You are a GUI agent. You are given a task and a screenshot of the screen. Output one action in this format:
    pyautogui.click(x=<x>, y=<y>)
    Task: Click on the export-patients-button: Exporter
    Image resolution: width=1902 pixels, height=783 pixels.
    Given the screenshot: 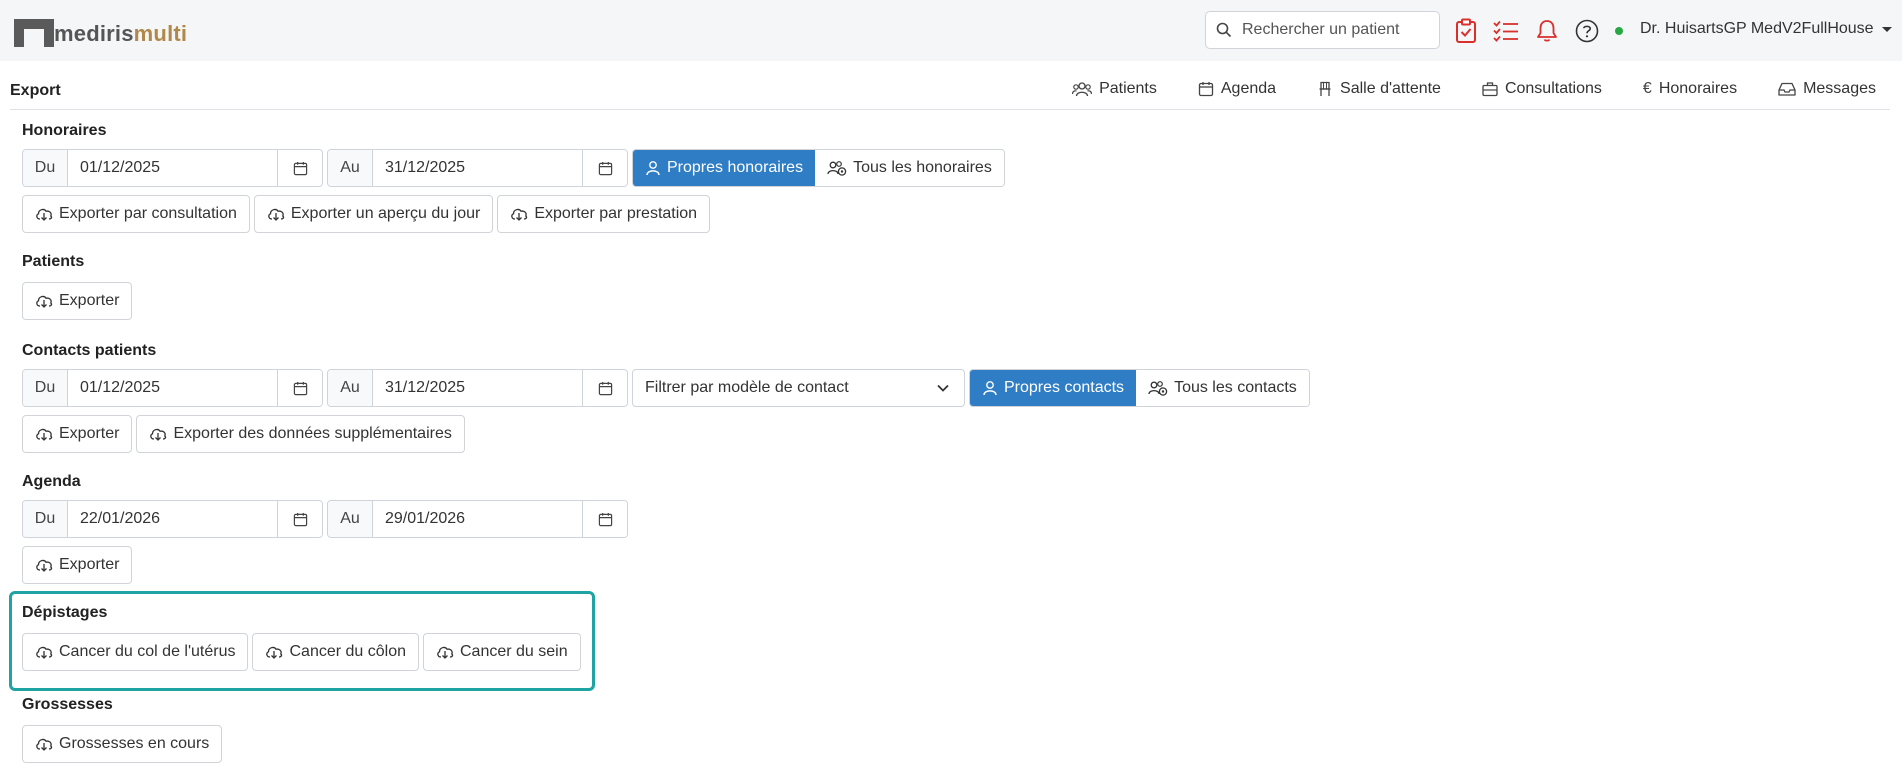 What is the action you would take?
    pyautogui.click(x=77, y=301)
    